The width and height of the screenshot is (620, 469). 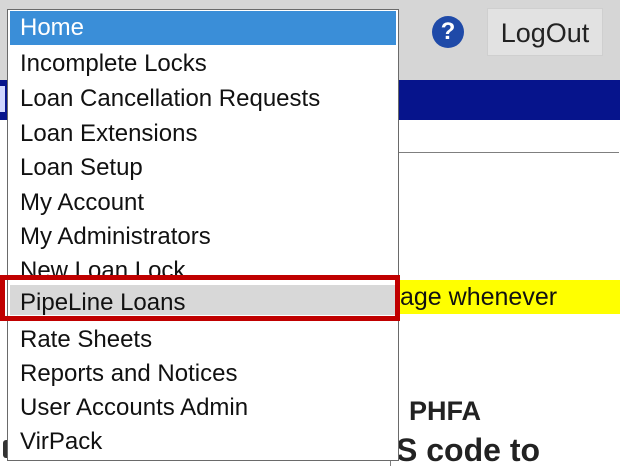 I want to click on help-button: ?, so click(x=448, y=32).